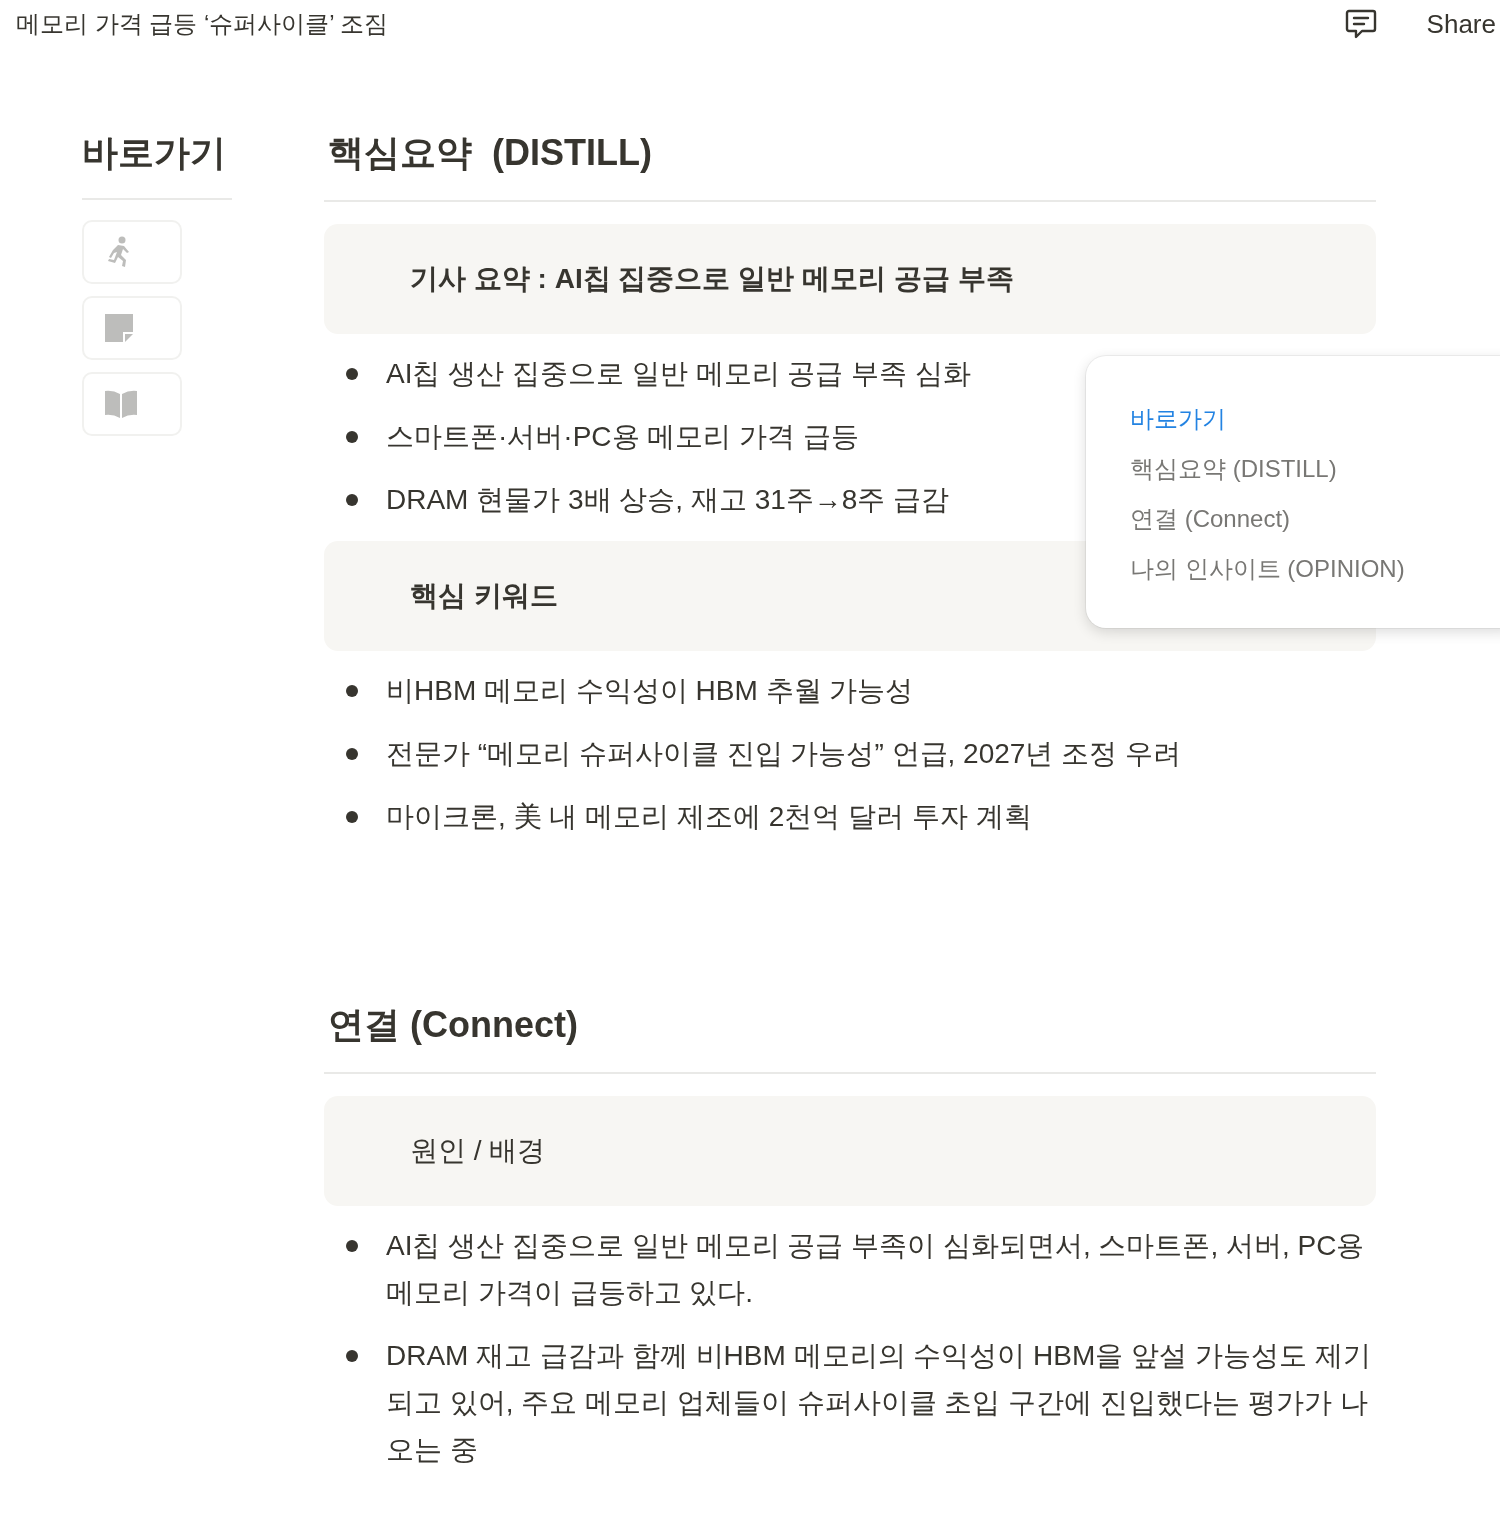 Image resolution: width=1500 pixels, height=1514 pixels. I want to click on sidebar-title: 바로가기, so click(157, 163).